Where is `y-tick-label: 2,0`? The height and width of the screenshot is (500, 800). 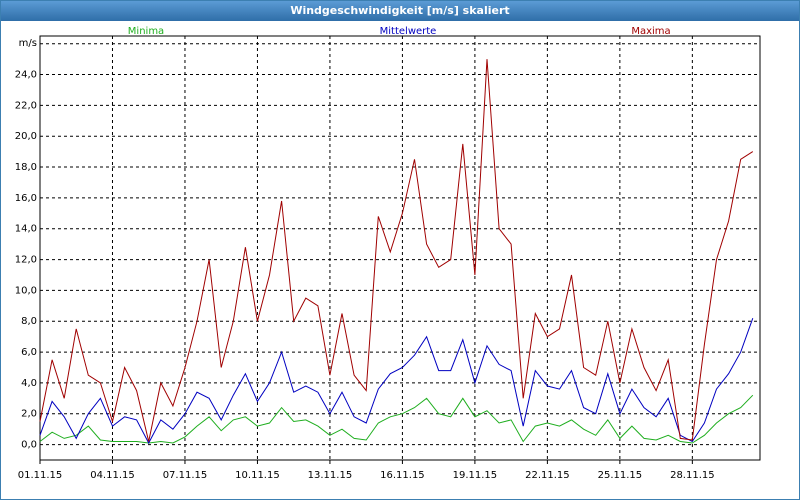 y-tick-label: 2,0 is located at coordinates (29, 414).